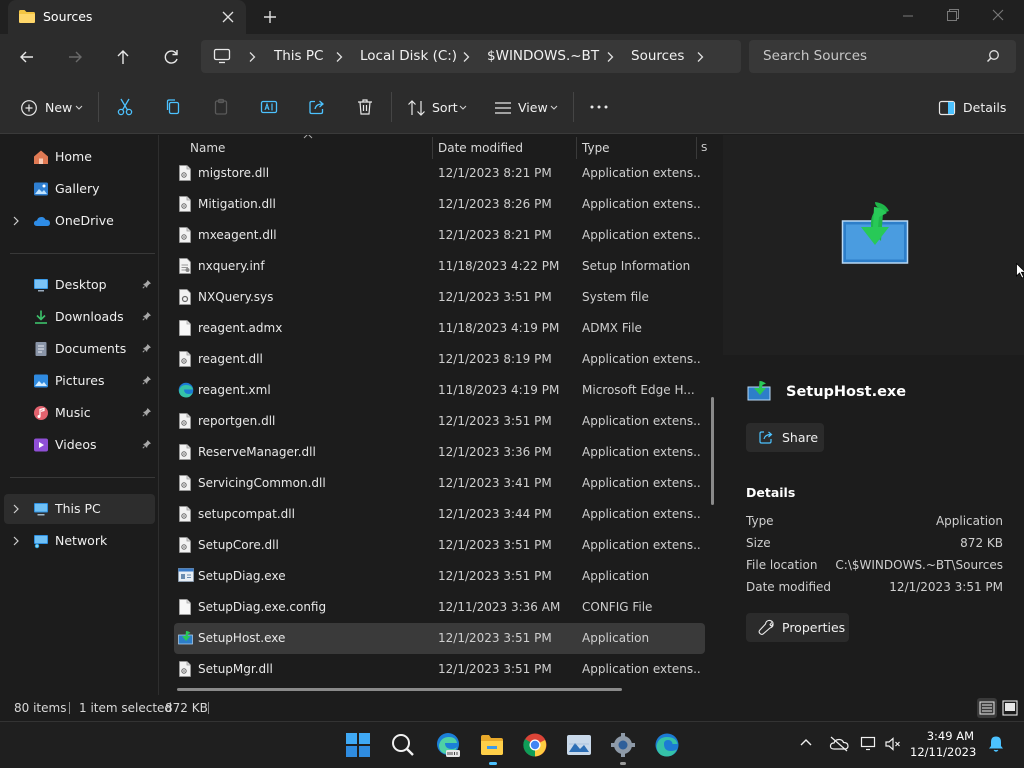  Describe the element at coordinates (987, 708) in the screenshot. I see `details-view-icon` at that location.